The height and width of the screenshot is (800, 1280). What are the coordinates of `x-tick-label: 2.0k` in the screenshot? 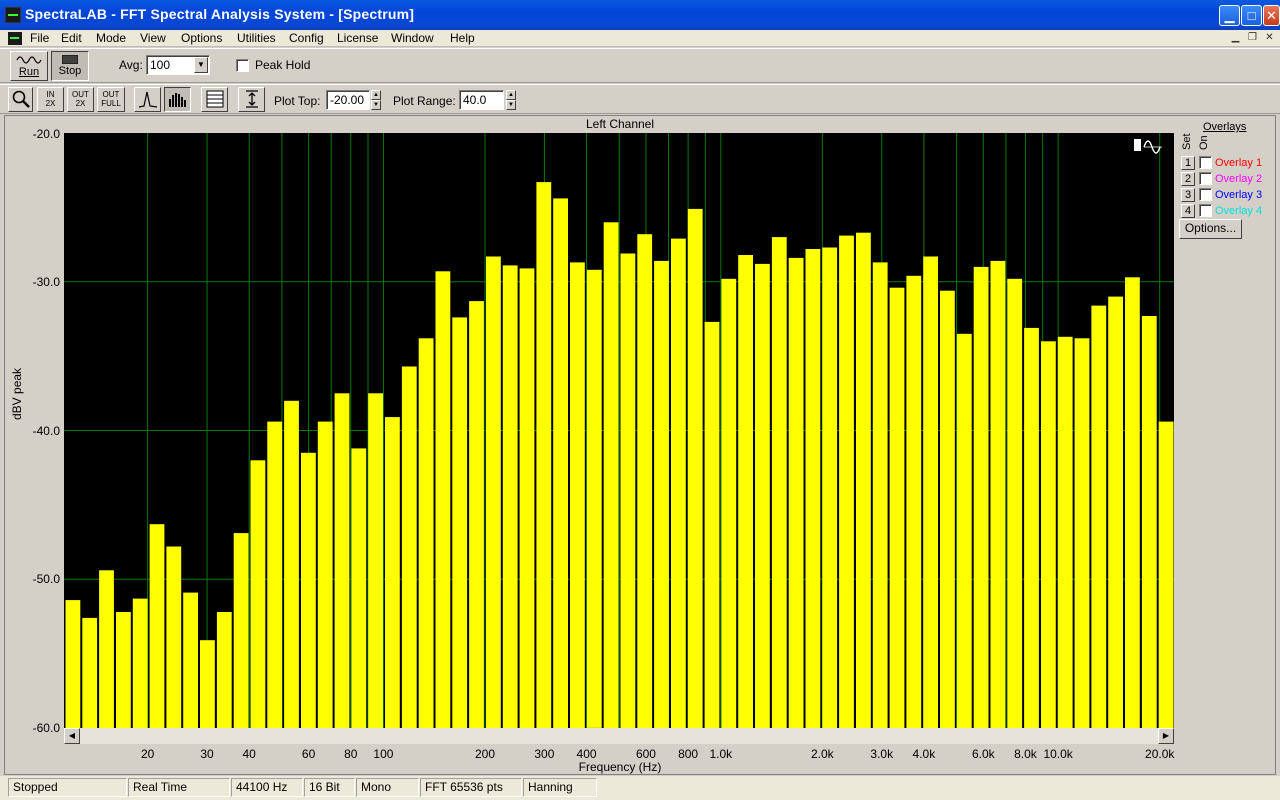 It's located at (822, 754).